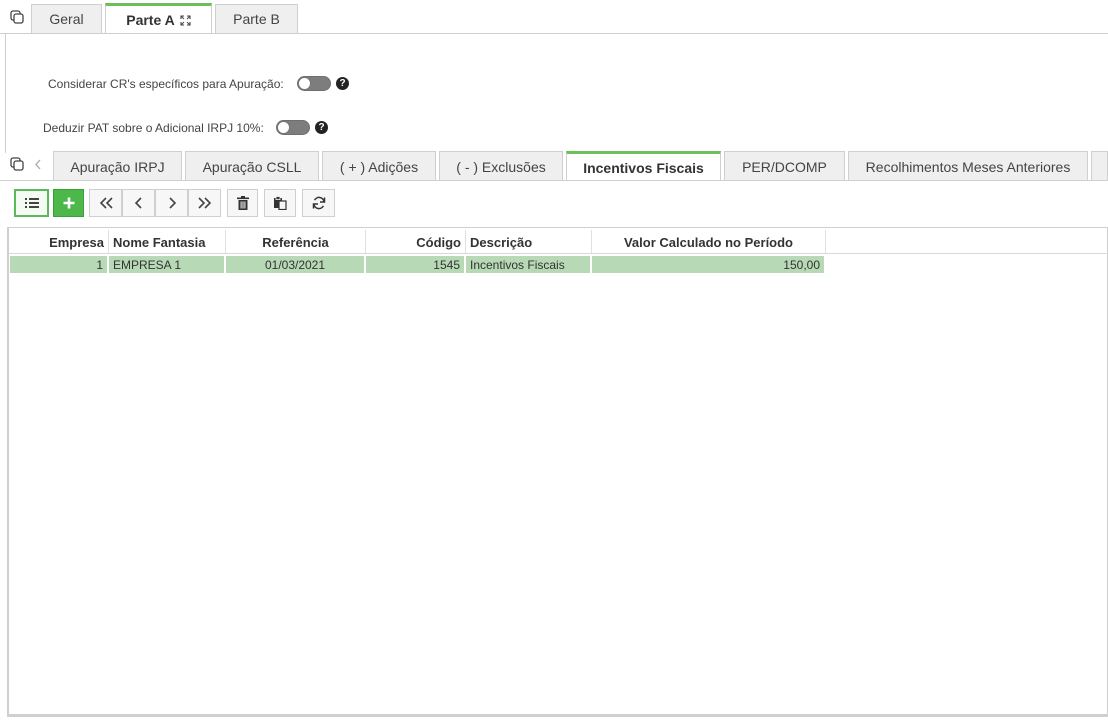 This screenshot has height=723, width=1108. Describe the element at coordinates (153, 128) in the screenshot. I see `pat-option-label: Deduzir PAT sobre o Adicional IRPJ 10%:` at that location.